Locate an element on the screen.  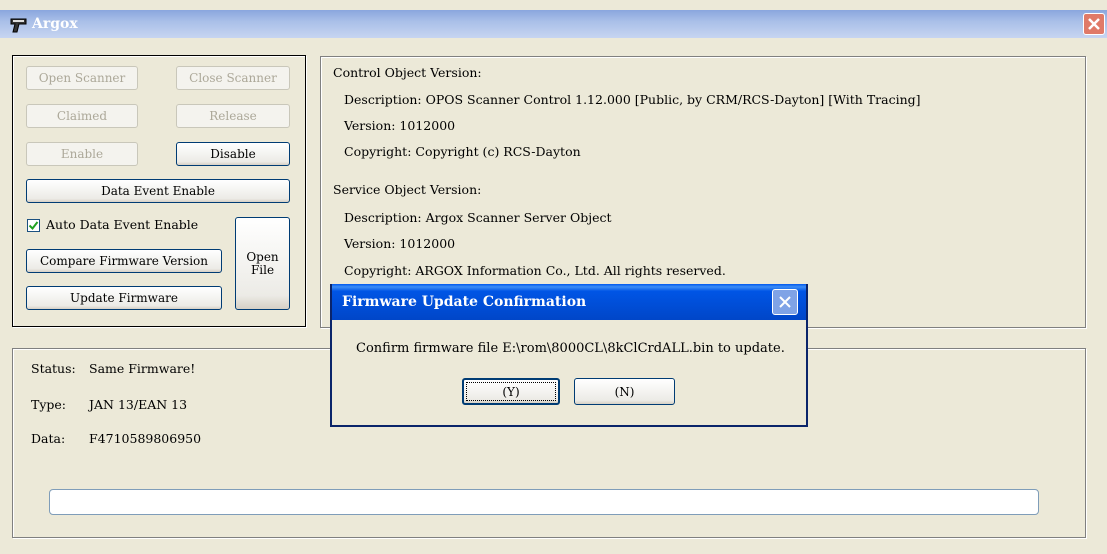
service-object-description: Description: Argox Scanner Server Object is located at coordinates (478, 217).